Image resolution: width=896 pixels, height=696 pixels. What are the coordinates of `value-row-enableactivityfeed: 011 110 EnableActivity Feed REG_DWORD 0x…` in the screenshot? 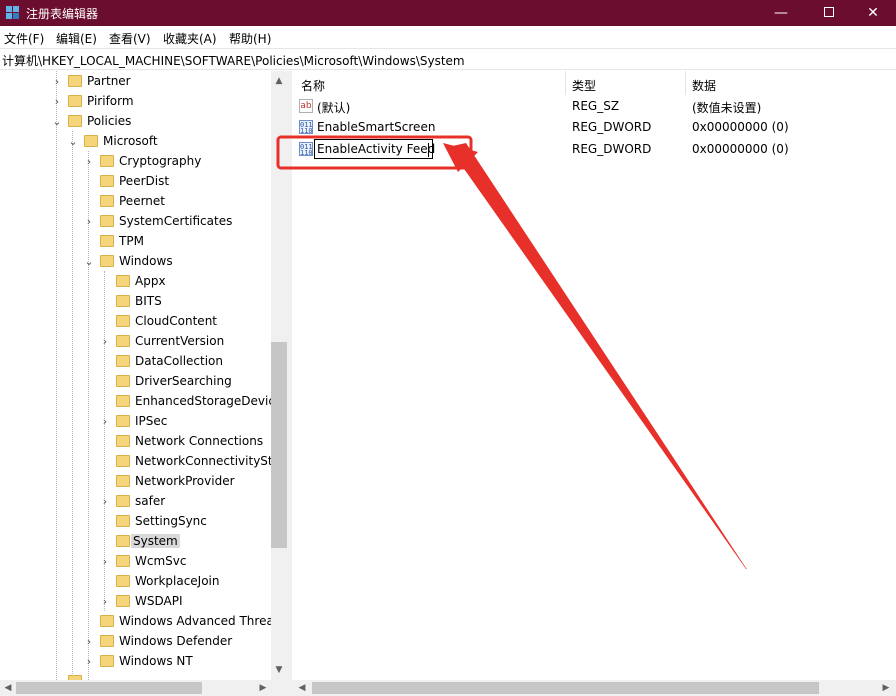 It's located at (594, 149).